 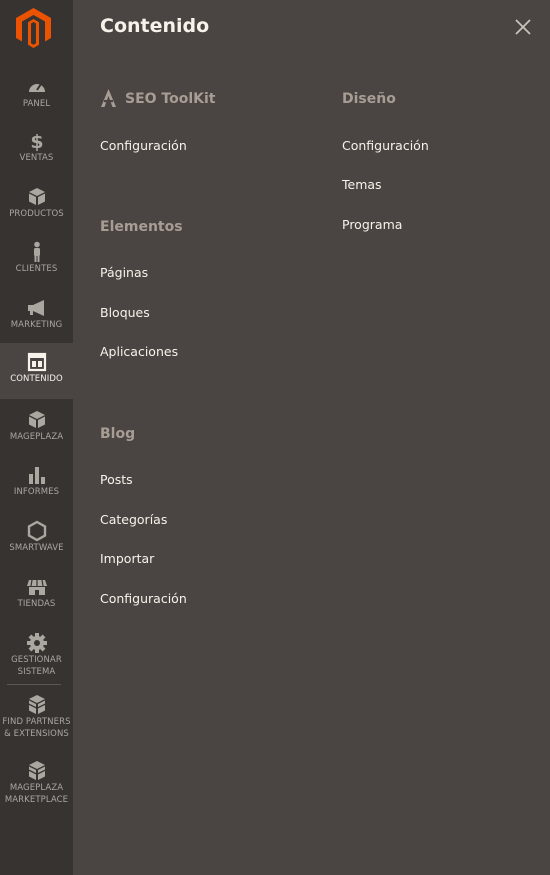 I want to click on link-bloques: Bloques, so click(x=125, y=312).